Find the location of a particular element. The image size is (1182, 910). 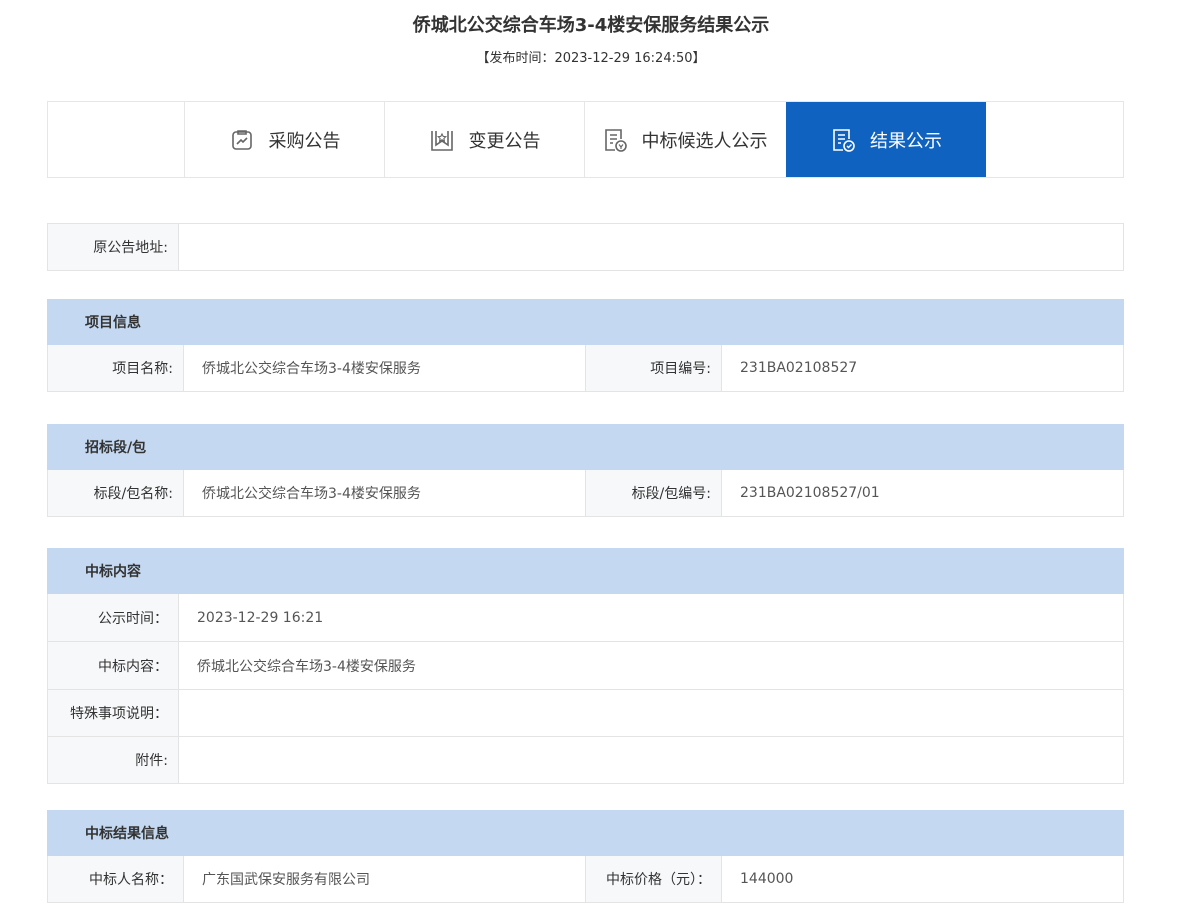

award-content-value: 侨城北公交综合车场3-4楼安保服务 is located at coordinates (651, 665).